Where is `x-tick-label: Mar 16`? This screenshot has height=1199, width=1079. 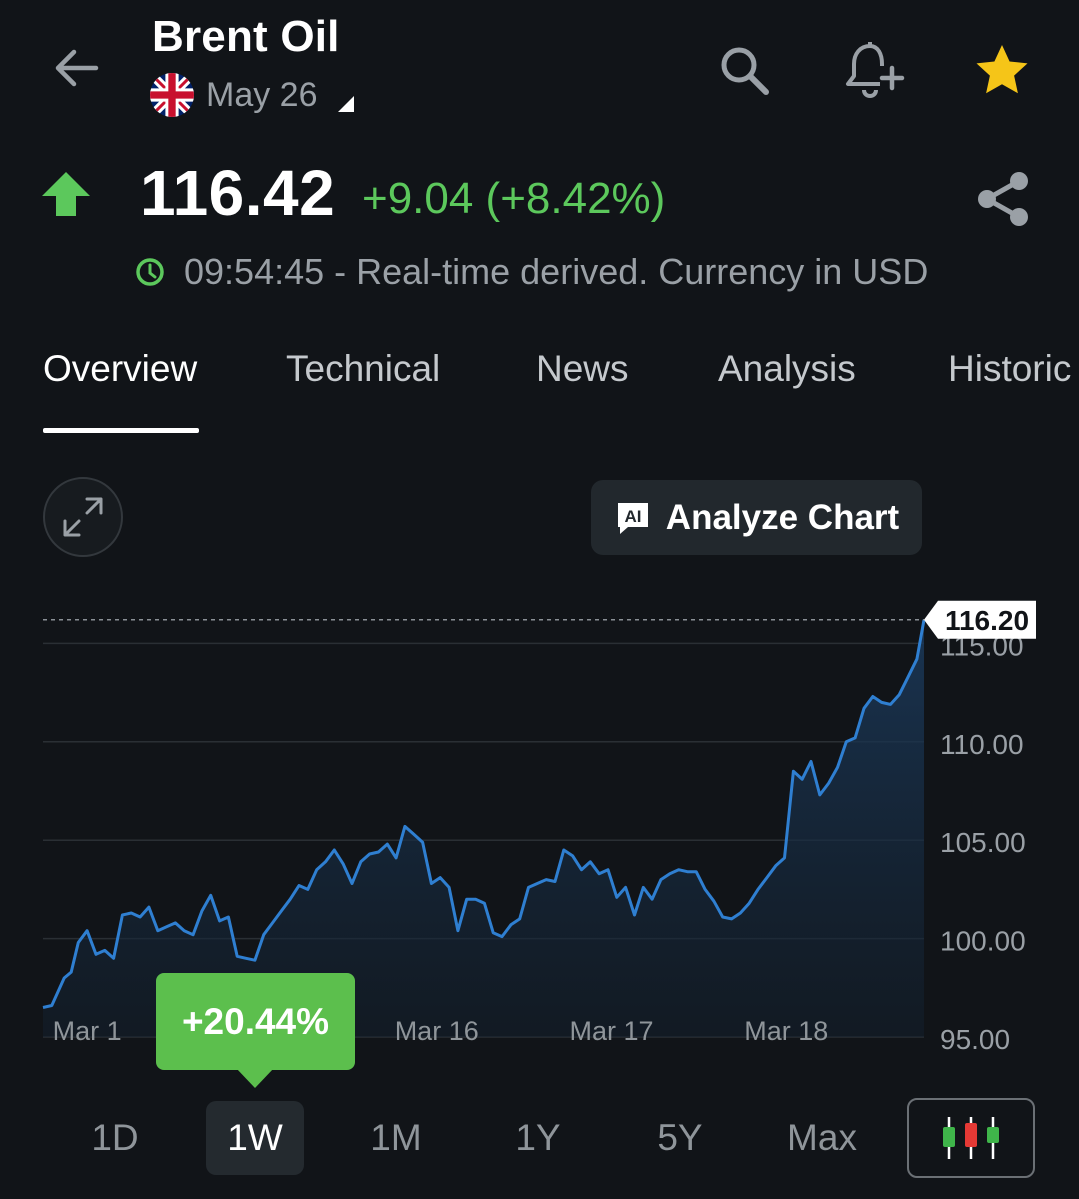 x-tick-label: Mar 16 is located at coordinates (437, 1031).